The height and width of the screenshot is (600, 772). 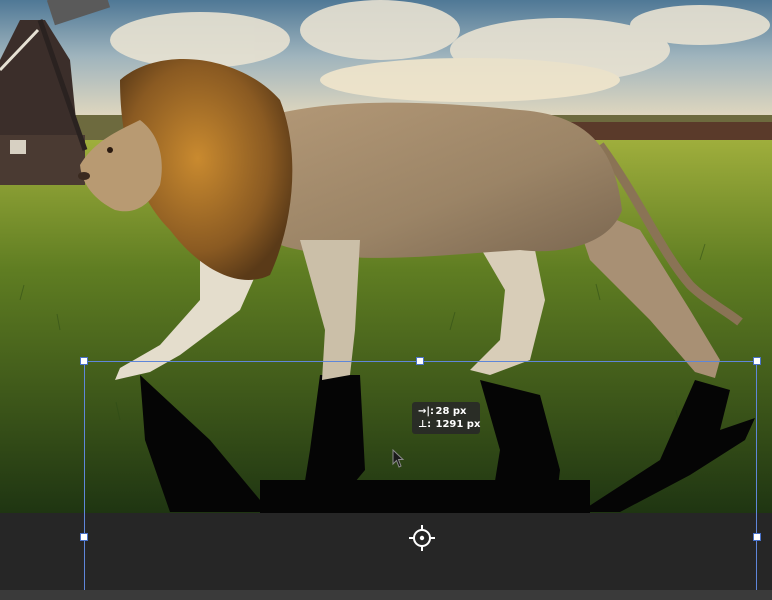 I want to click on delta-y-value: 1291 px, so click(x=458, y=424).